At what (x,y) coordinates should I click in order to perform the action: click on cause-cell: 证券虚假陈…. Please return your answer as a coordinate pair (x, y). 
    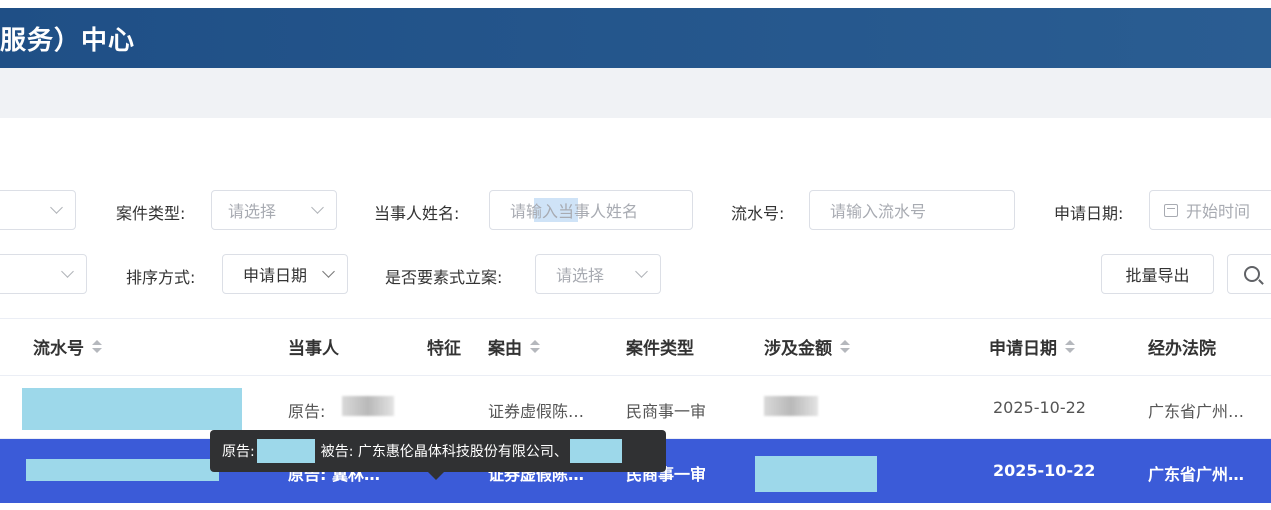
    Looking at the image, I should click on (536, 411).